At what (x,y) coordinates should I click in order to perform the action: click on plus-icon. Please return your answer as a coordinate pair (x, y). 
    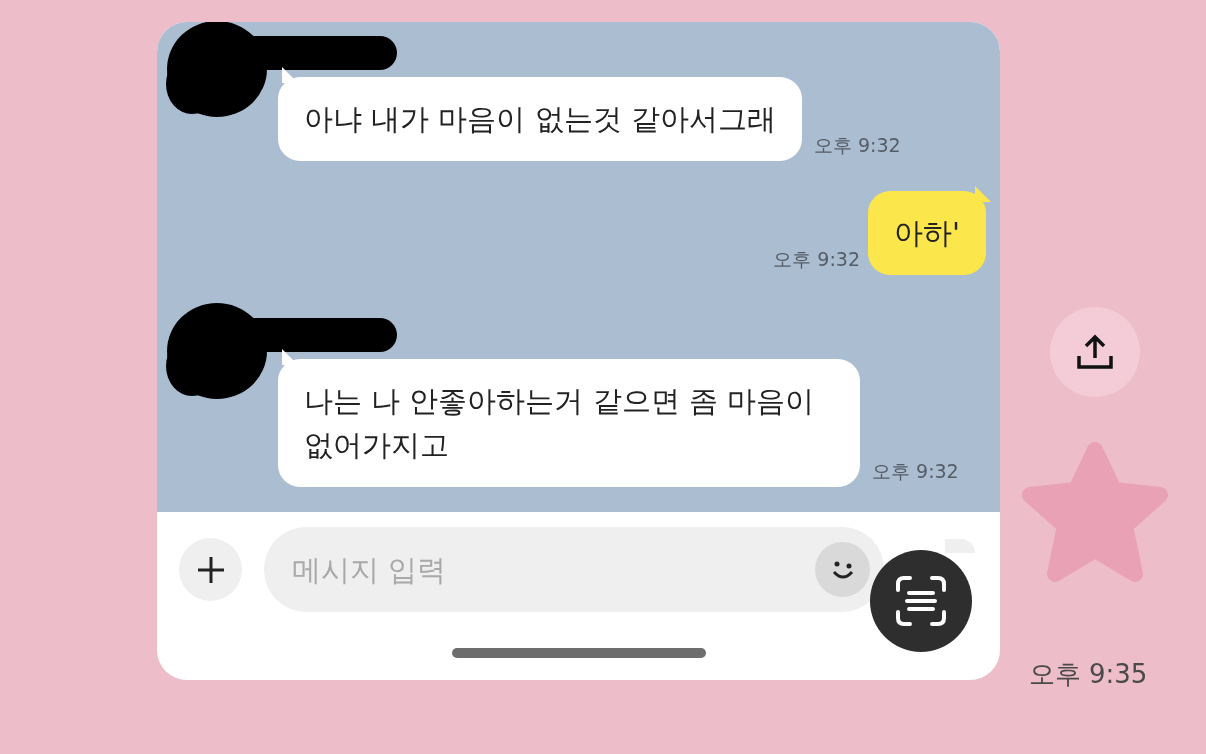
    Looking at the image, I should click on (210, 569).